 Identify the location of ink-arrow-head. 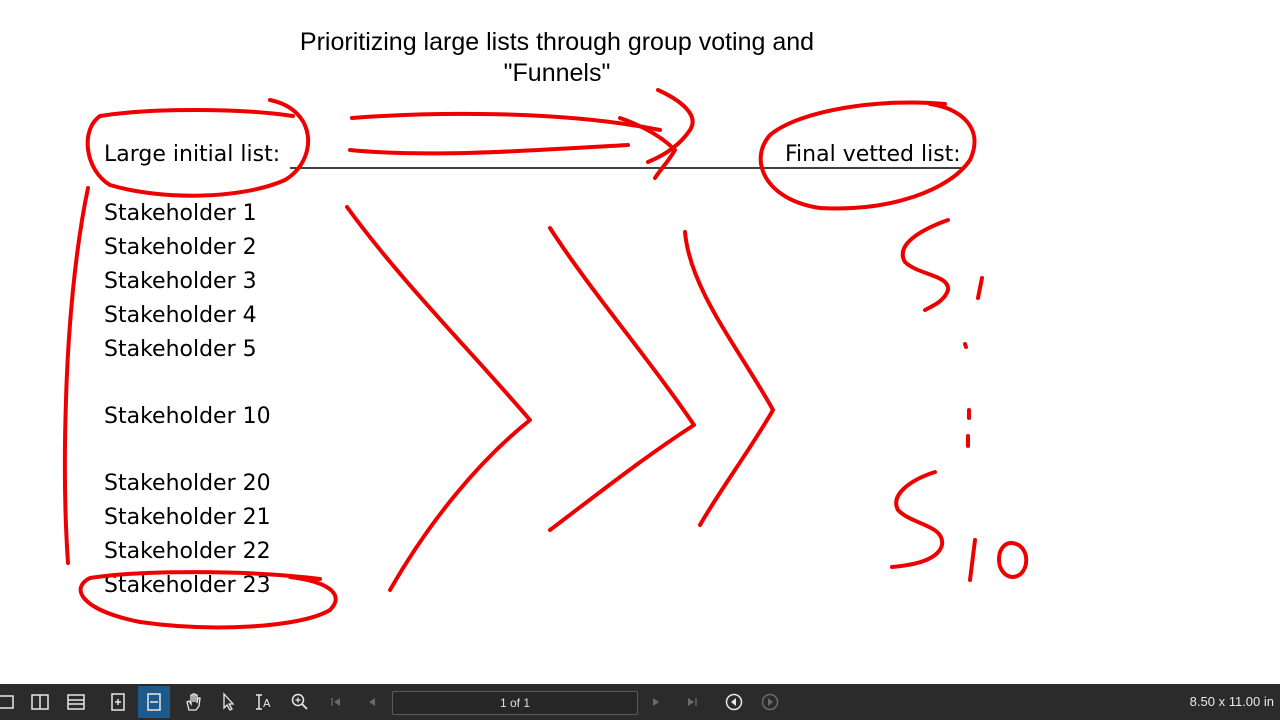
(656, 134).